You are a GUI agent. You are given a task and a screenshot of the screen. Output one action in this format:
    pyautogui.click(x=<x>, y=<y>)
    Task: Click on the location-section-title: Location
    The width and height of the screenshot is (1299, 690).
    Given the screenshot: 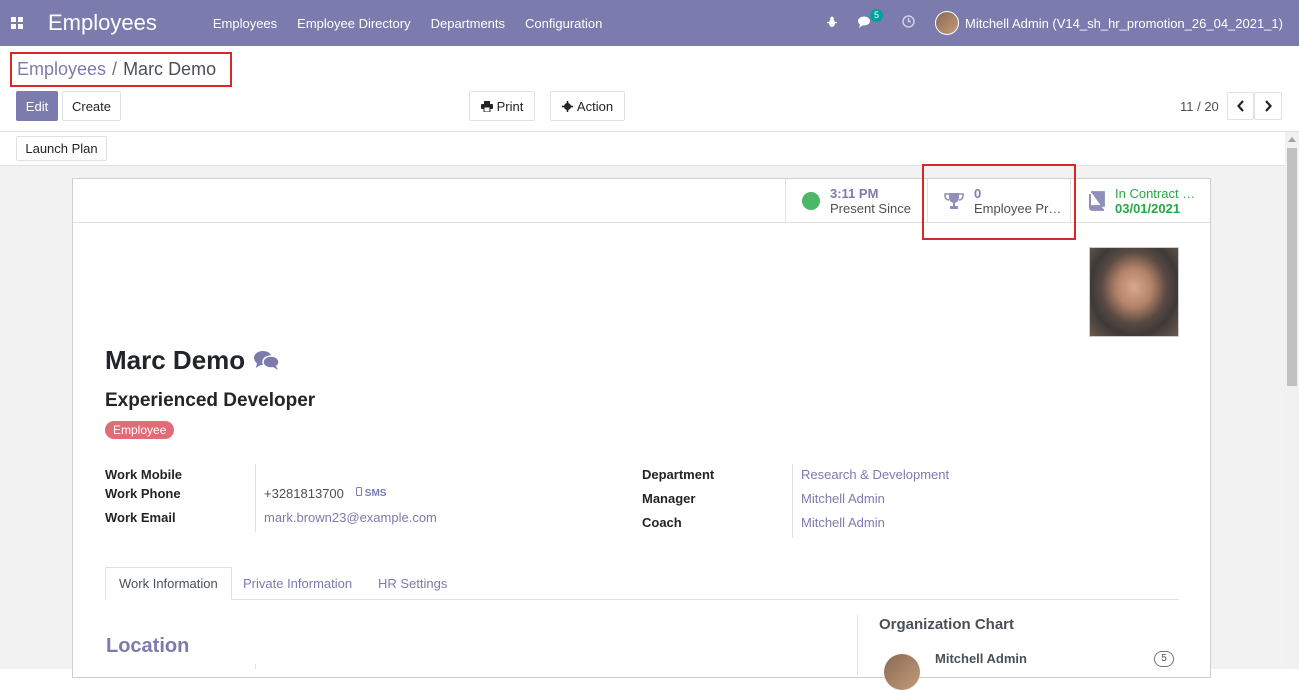 What is the action you would take?
    pyautogui.click(x=148, y=646)
    